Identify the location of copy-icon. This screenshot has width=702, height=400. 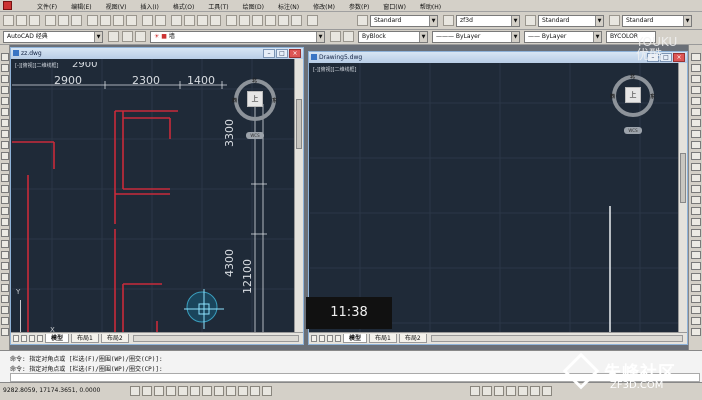
(105, 20).